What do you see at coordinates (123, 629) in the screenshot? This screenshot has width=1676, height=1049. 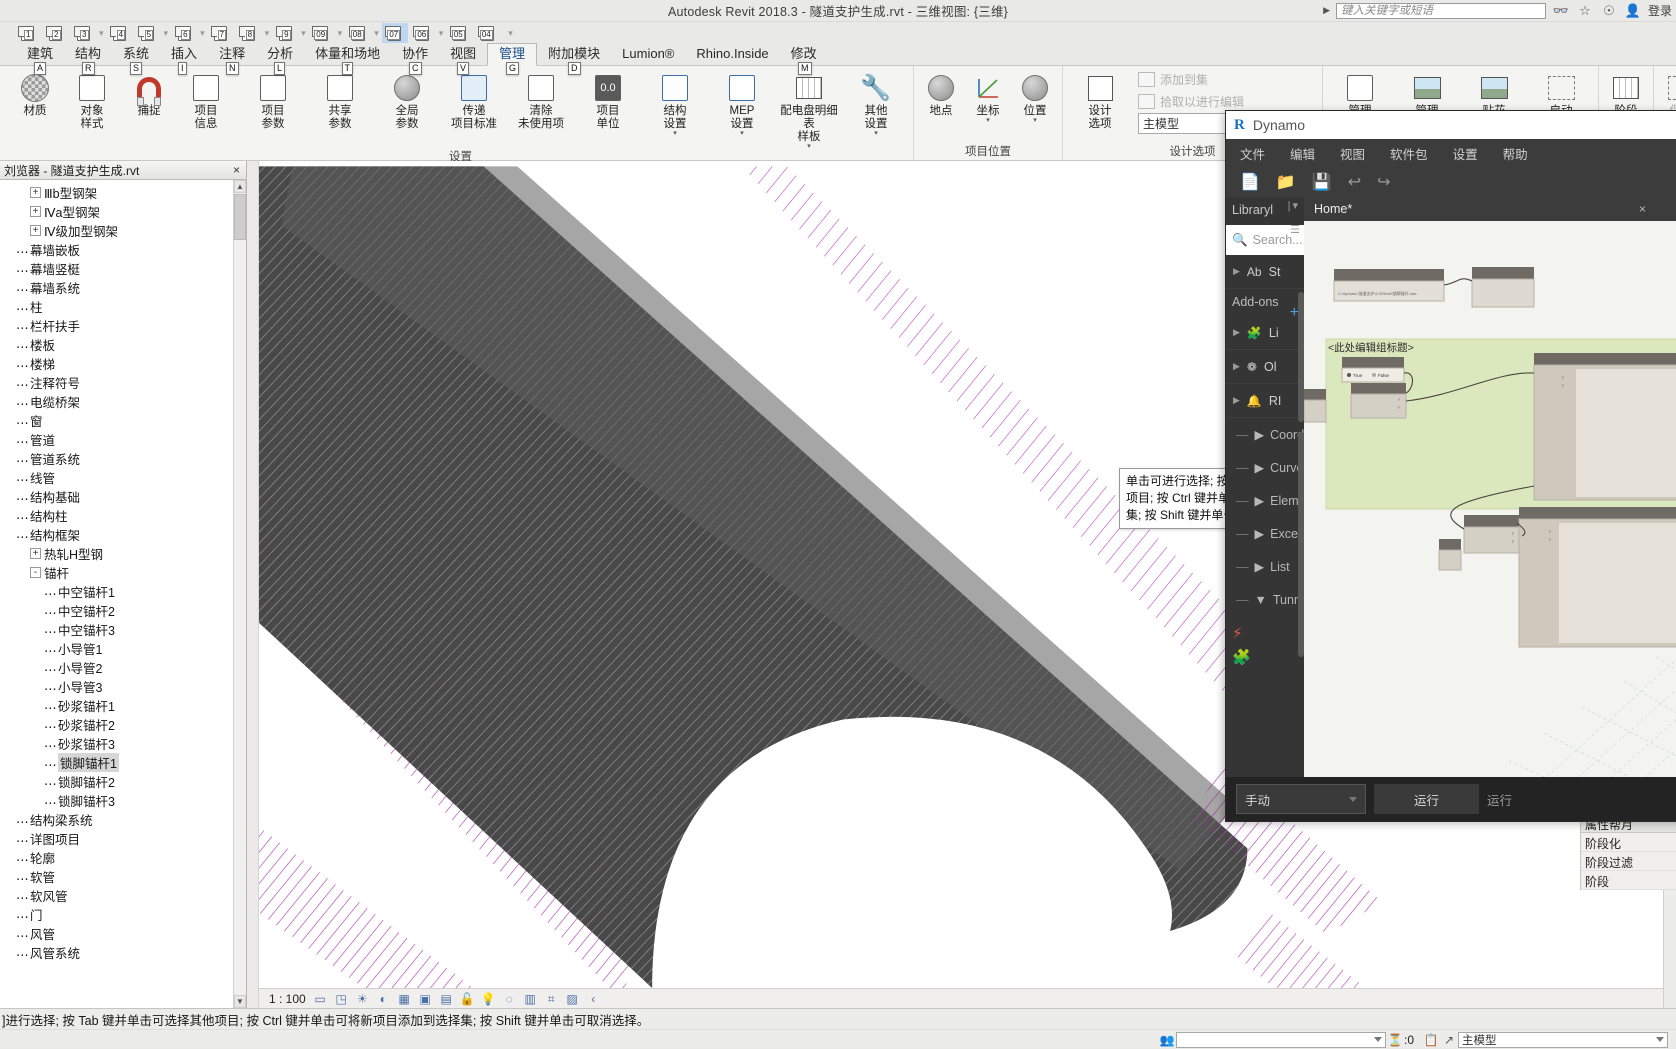 I see `tree-item: ⋯中空锚杆3` at bounding box center [123, 629].